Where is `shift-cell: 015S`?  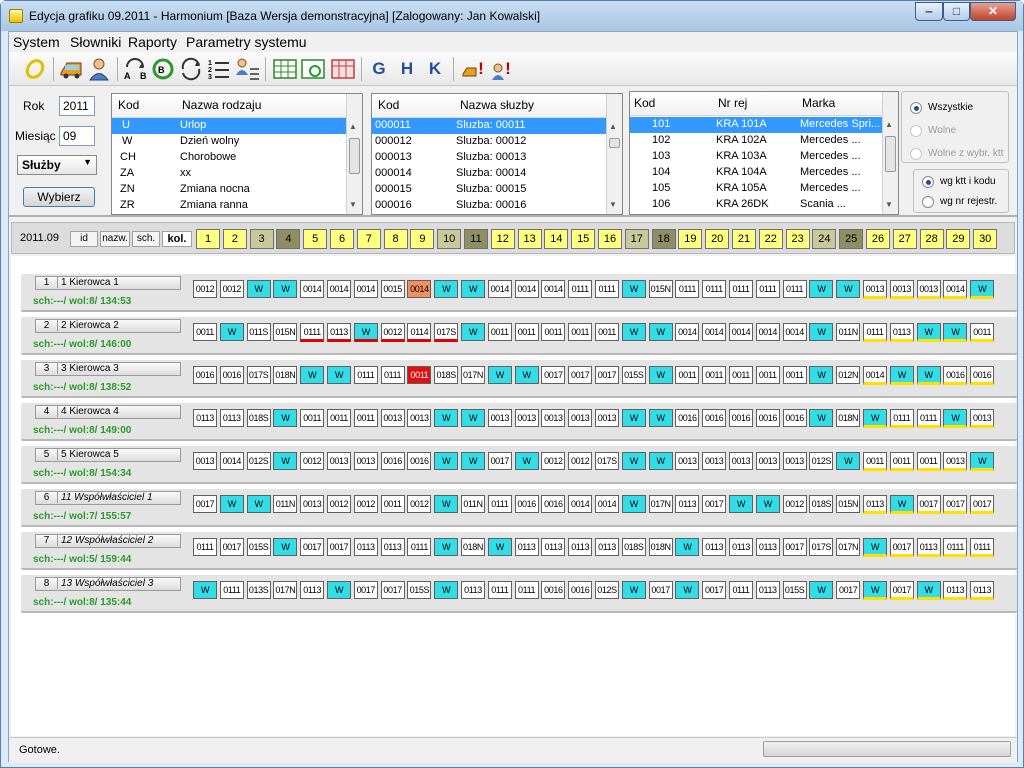 shift-cell: 015S is located at coordinates (258, 547).